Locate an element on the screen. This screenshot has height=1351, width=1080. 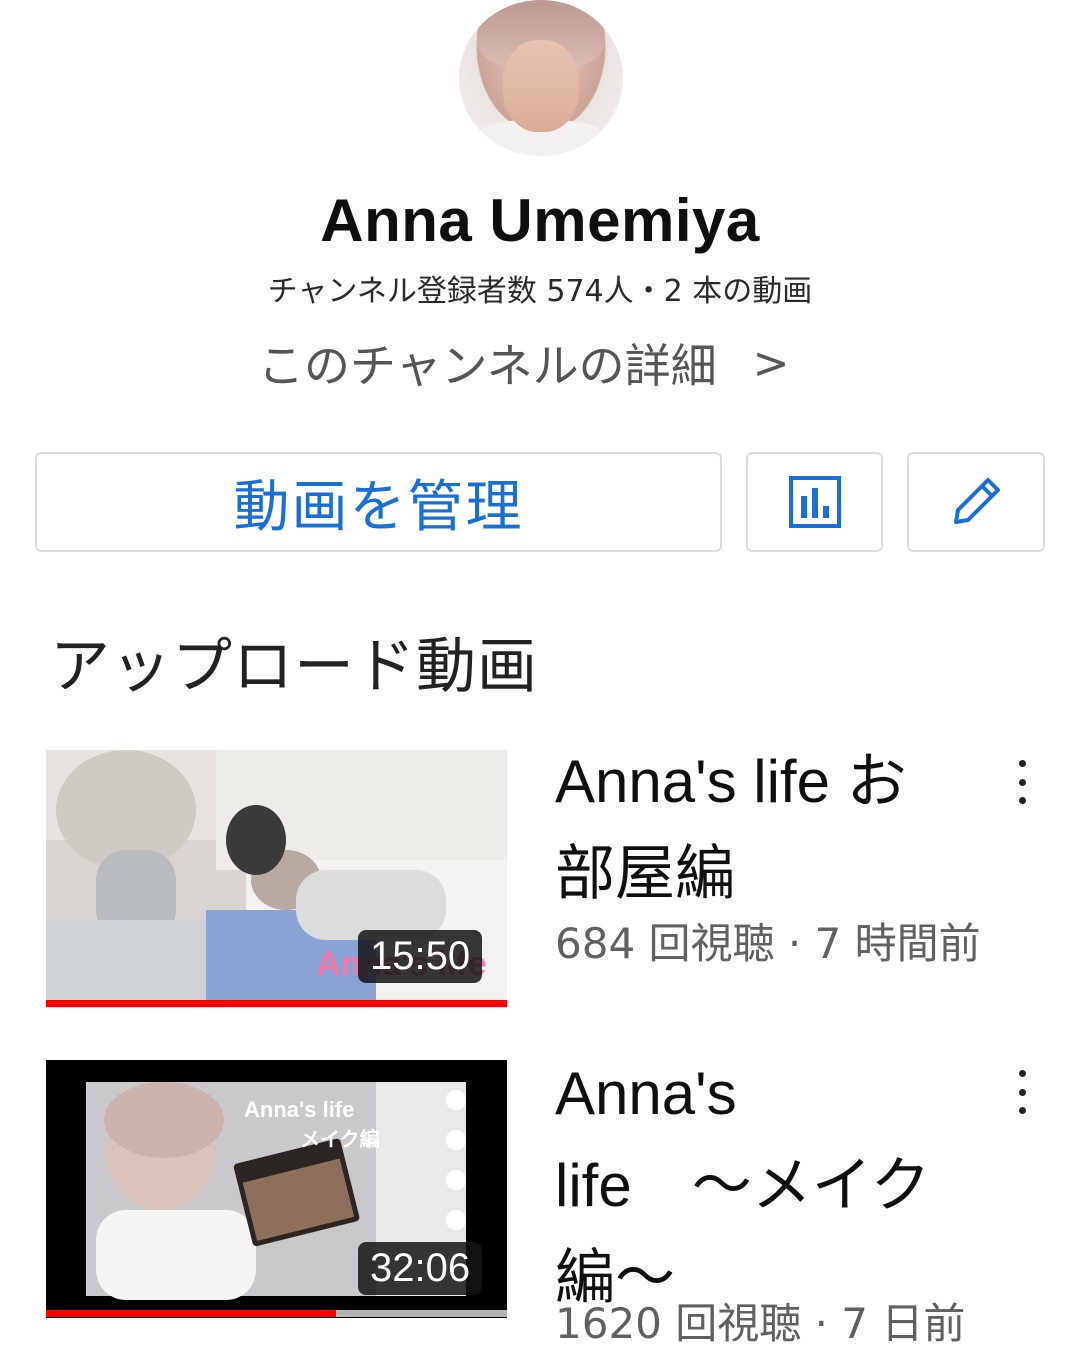
video-duration: 15:50 is located at coordinates (420, 956).